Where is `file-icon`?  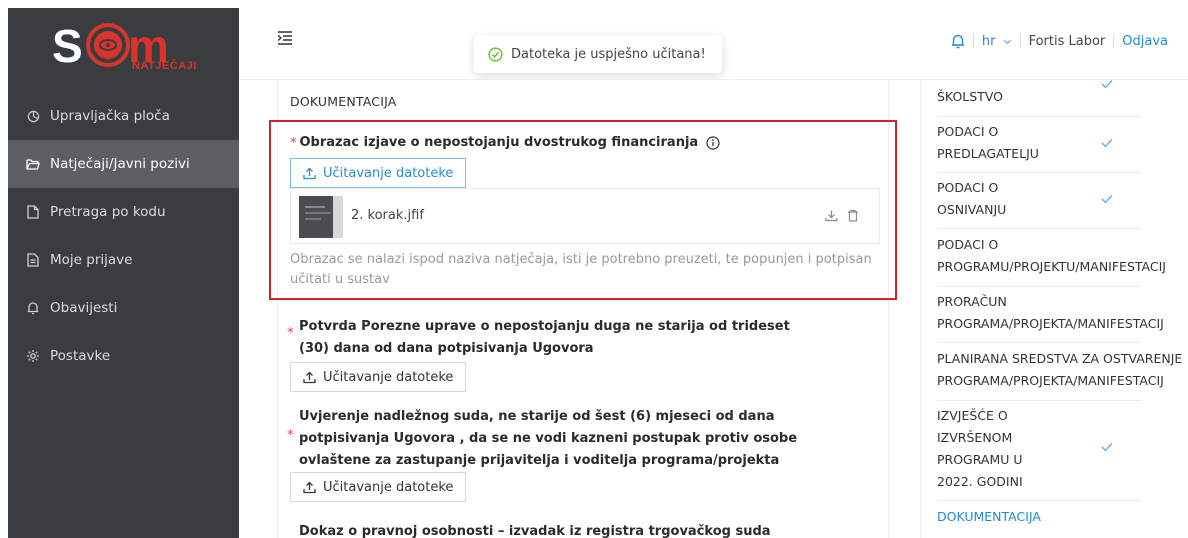
file-icon is located at coordinates (33, 212).